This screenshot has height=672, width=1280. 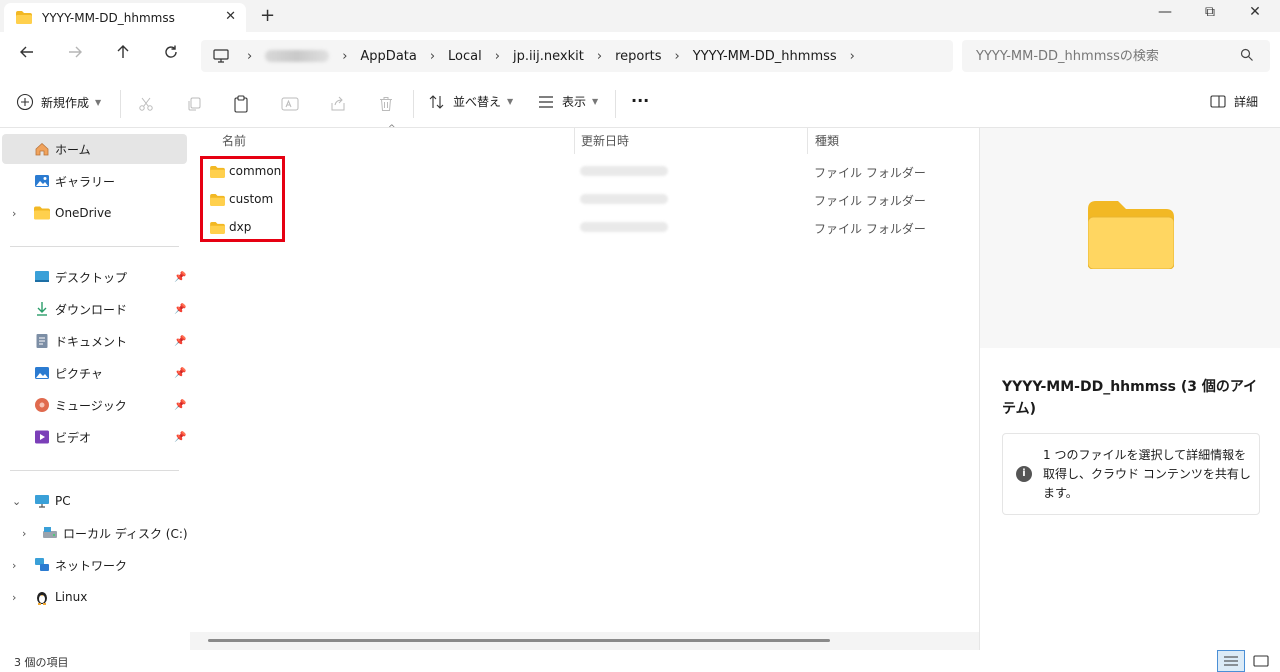 I want to click on view-button: 表示 ▼, so click(x=568, y=101).